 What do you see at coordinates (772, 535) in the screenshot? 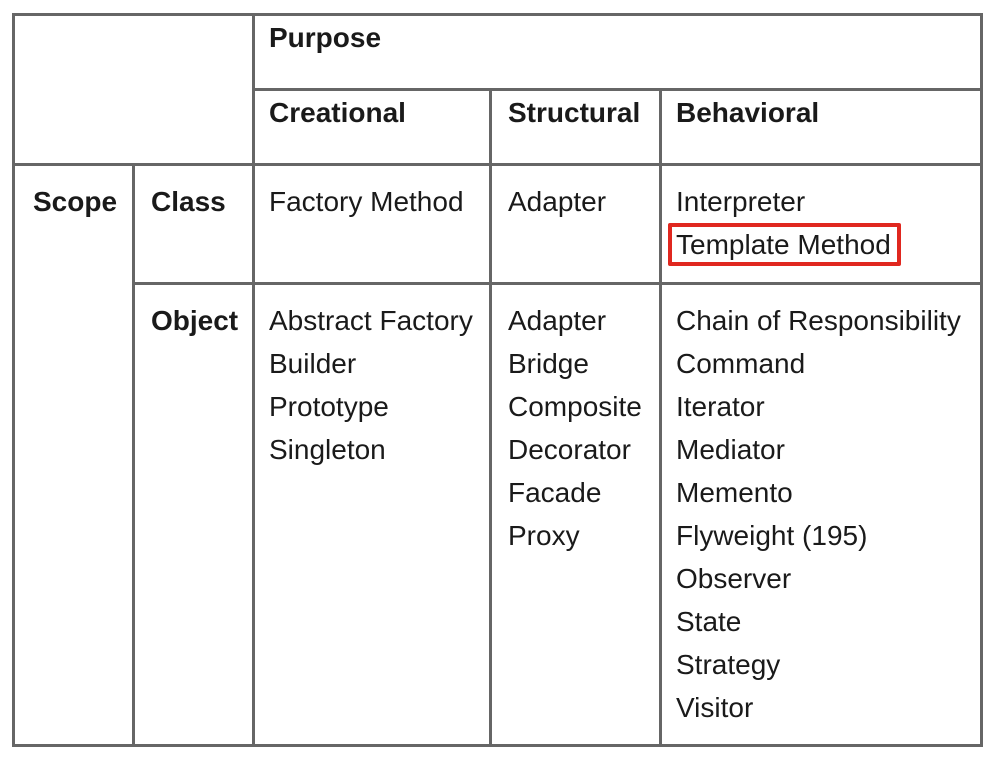
I see `pattern-item: Flyweight (195)` at bounding box center [772, 535].